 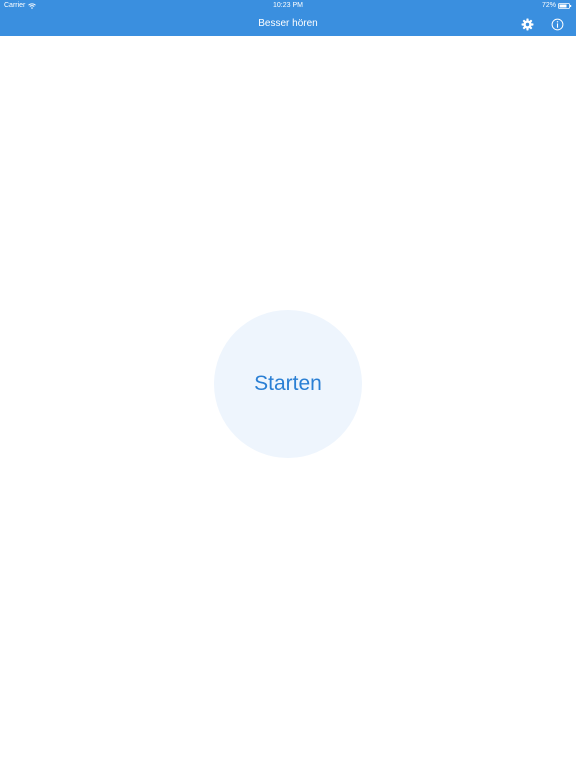 I want to click on top-bar: Carrier 10:23 PM 72% Besser hören, so click(x=288, y=18).